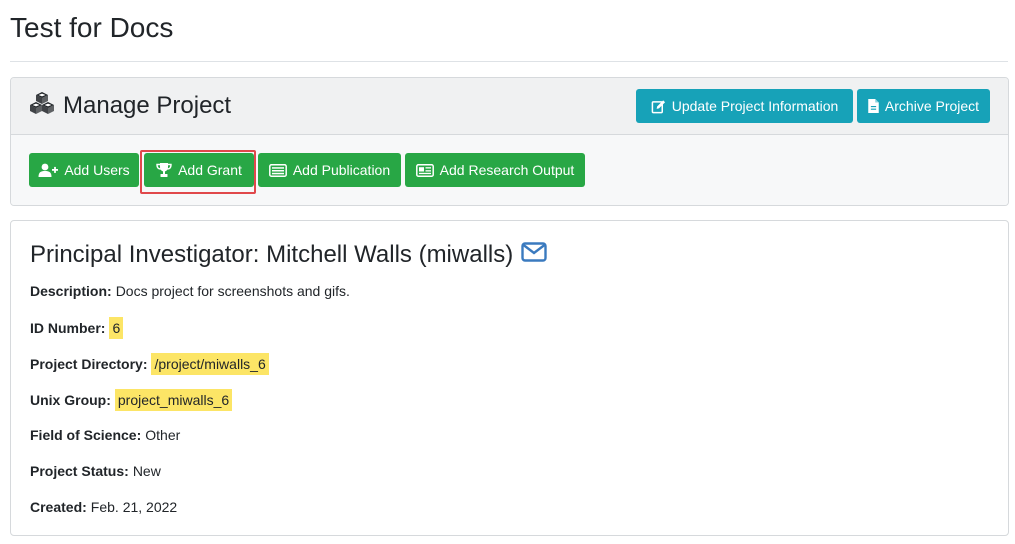 The image size is (1015, 544). Describe the element at coordinates (210, 364) in the screenshot. I see `project-directory-value: /project/miwalls_6` at that location.